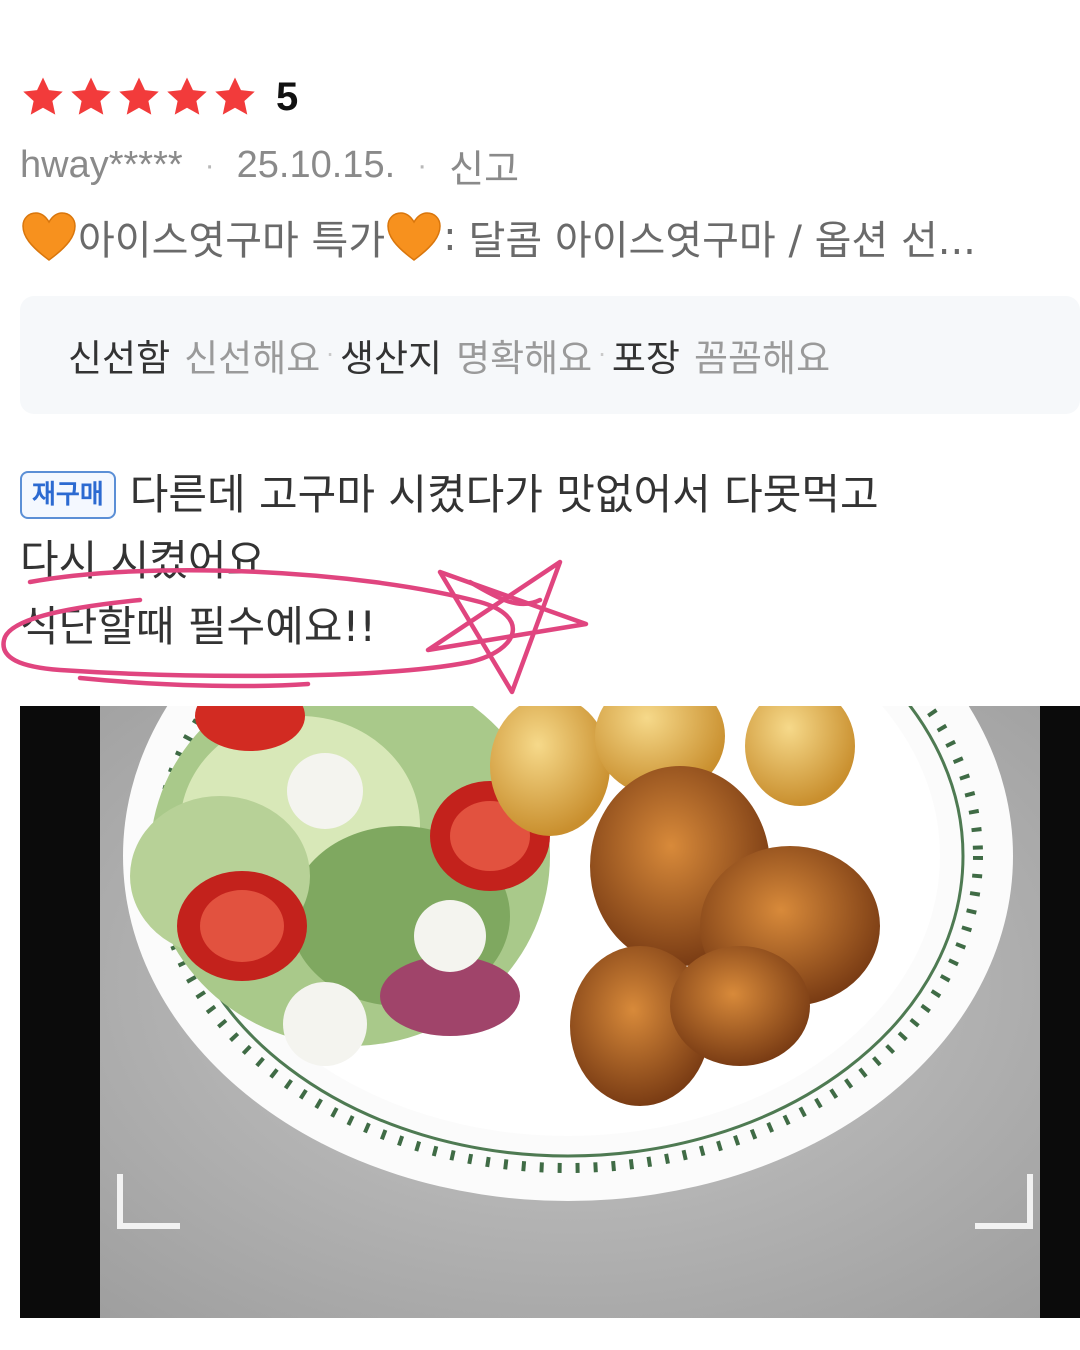 This screenshot has height=1350, width=1080. I want to click on review-line-1: 재구매 다른데 고구마 시켰다가 맛없어서 다못먹고, so click(540, 495).